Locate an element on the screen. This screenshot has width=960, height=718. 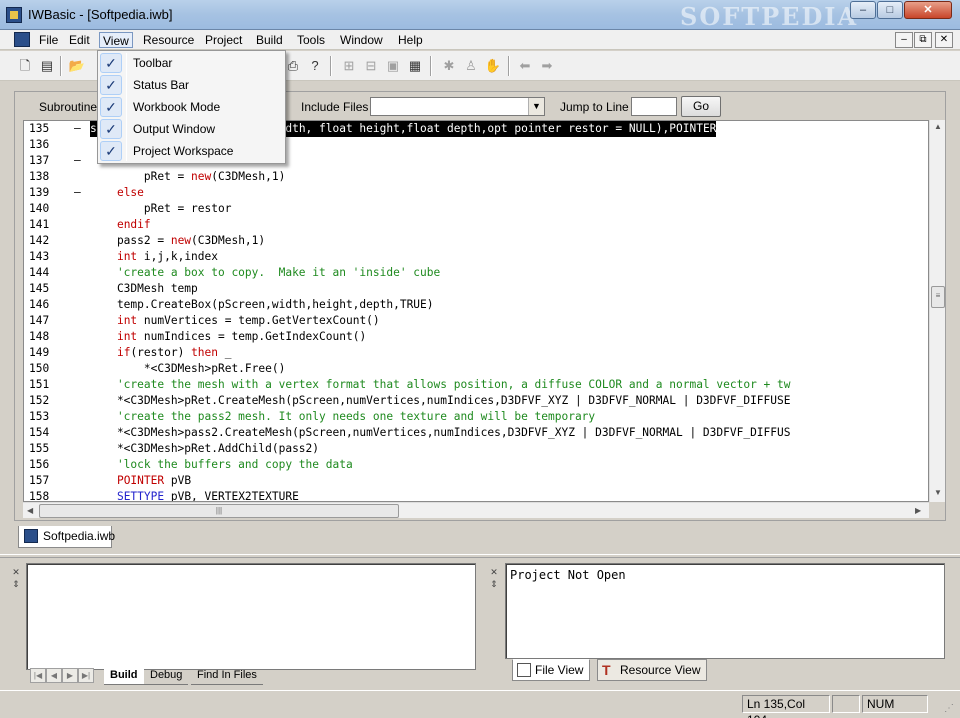
first-tab-icon: |◀ is located at coordinates (38, 675).